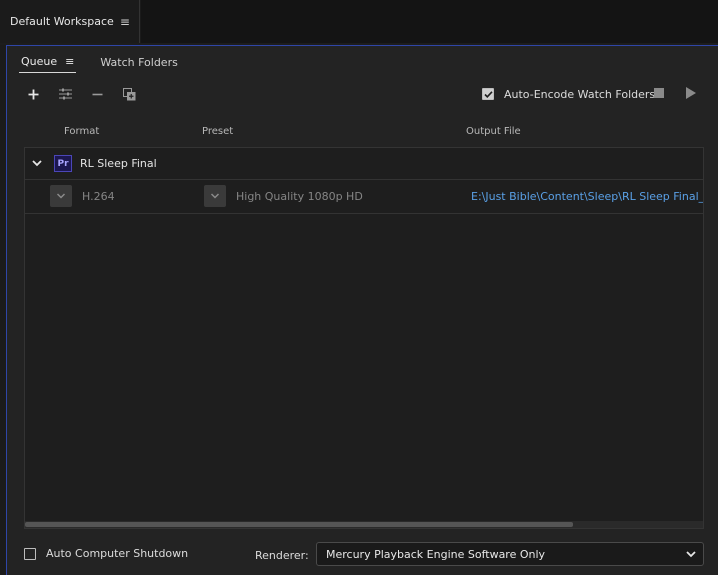 The height and width of the screenshot is (575, 718). I want to click on format-value: H.264, so click(98, 196).